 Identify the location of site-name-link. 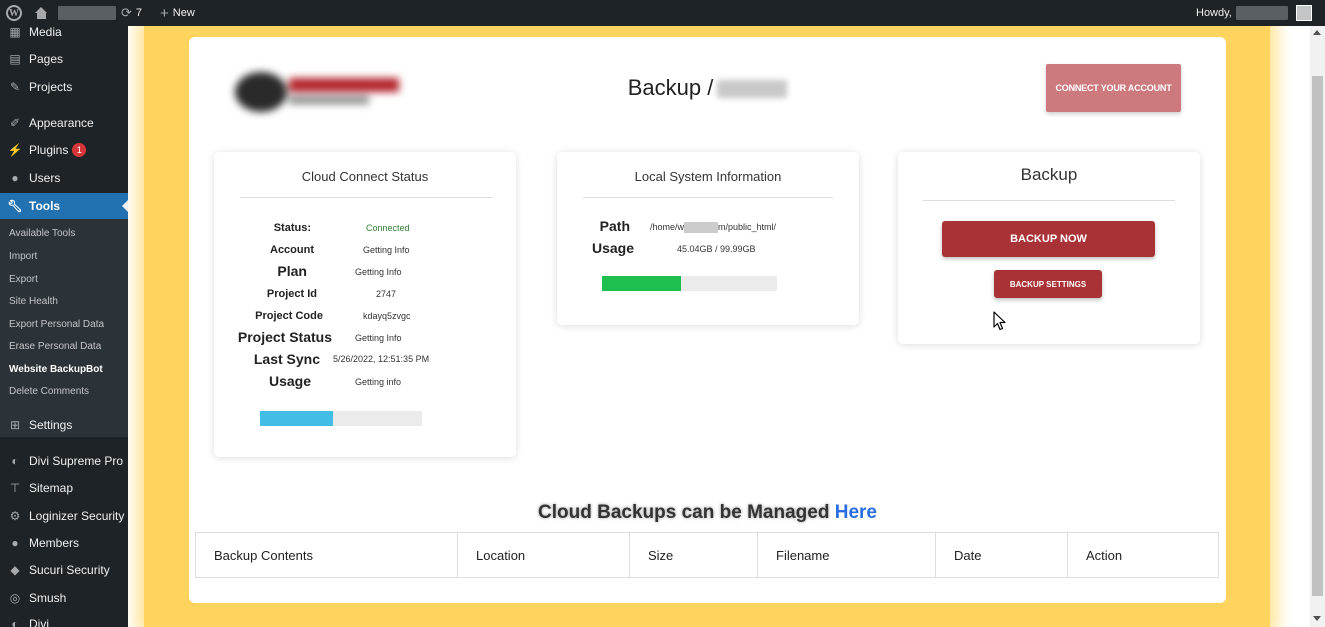
(75, 13).